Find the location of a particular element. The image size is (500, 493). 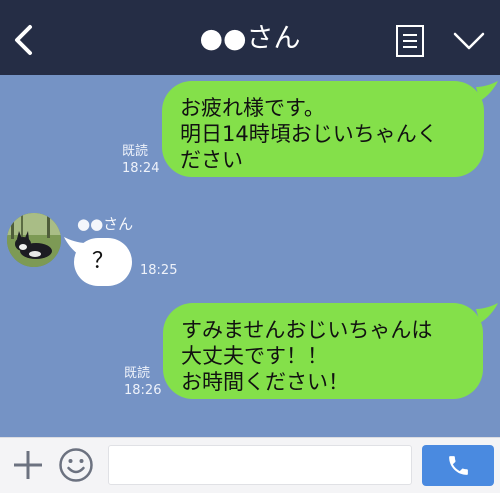

message-time: 18:26 is located at coordinates (143, 390).